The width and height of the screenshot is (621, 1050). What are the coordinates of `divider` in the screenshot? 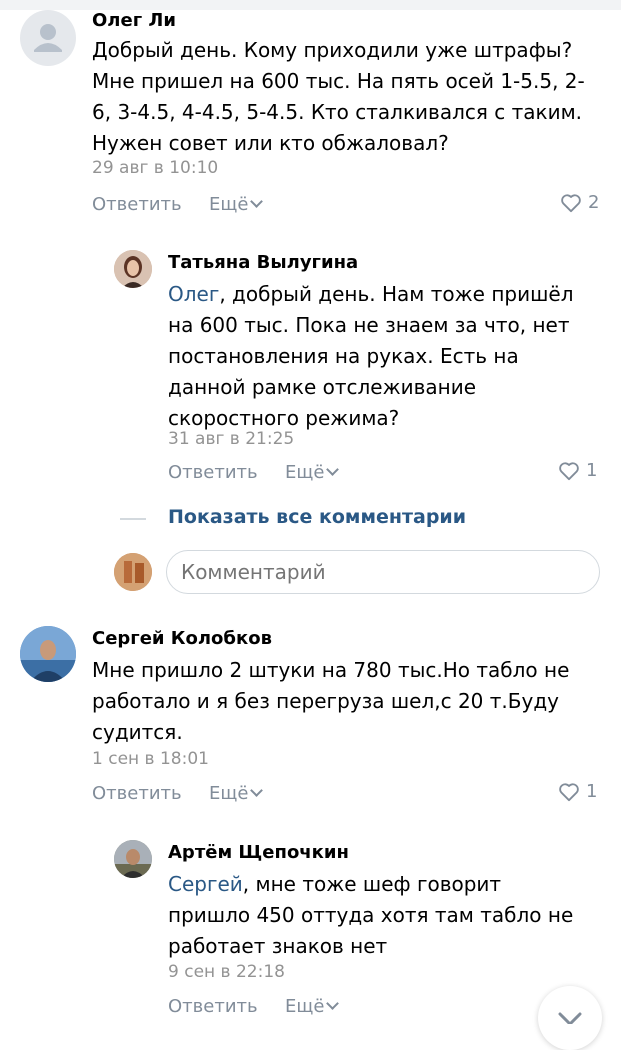 It's located at (133, 519).